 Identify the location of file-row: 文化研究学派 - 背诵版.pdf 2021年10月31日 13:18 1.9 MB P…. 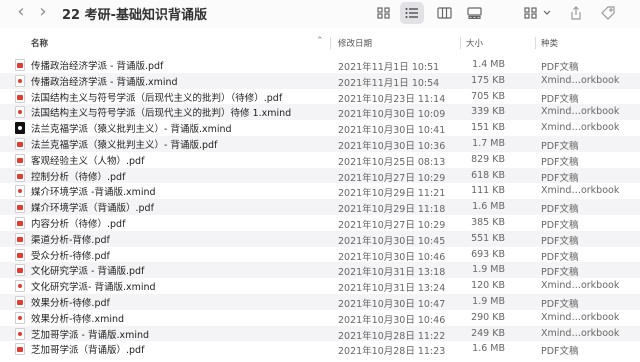
(320, 270).